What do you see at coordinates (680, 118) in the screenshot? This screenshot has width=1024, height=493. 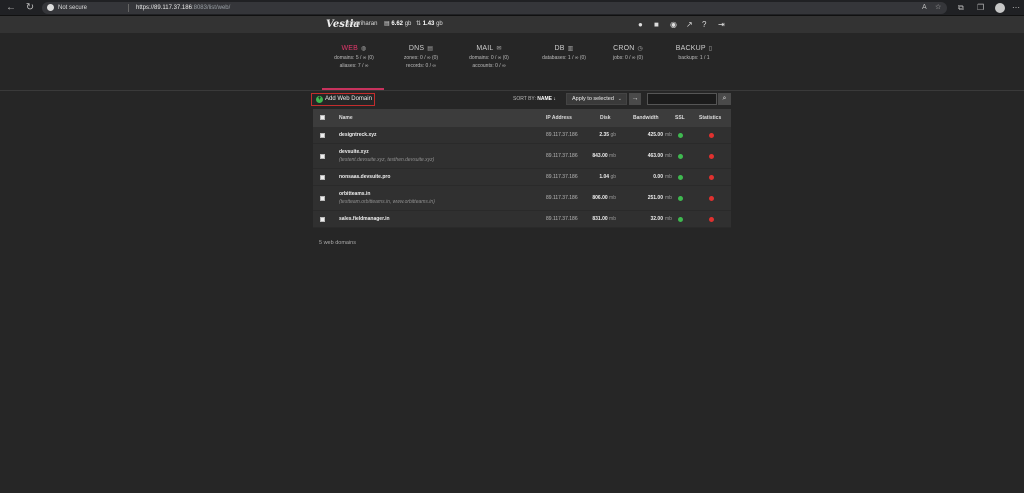 I see `header-ssl: SSL` at bounding box center [680, 118].